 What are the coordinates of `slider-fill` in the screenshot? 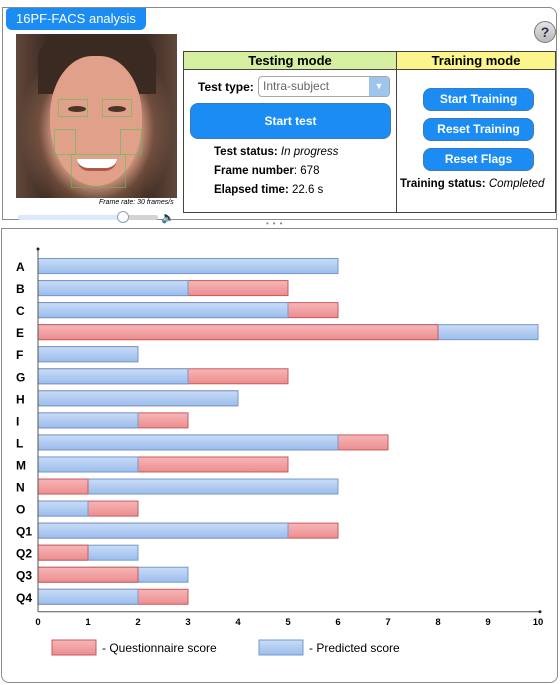 It's located at (70, 217).